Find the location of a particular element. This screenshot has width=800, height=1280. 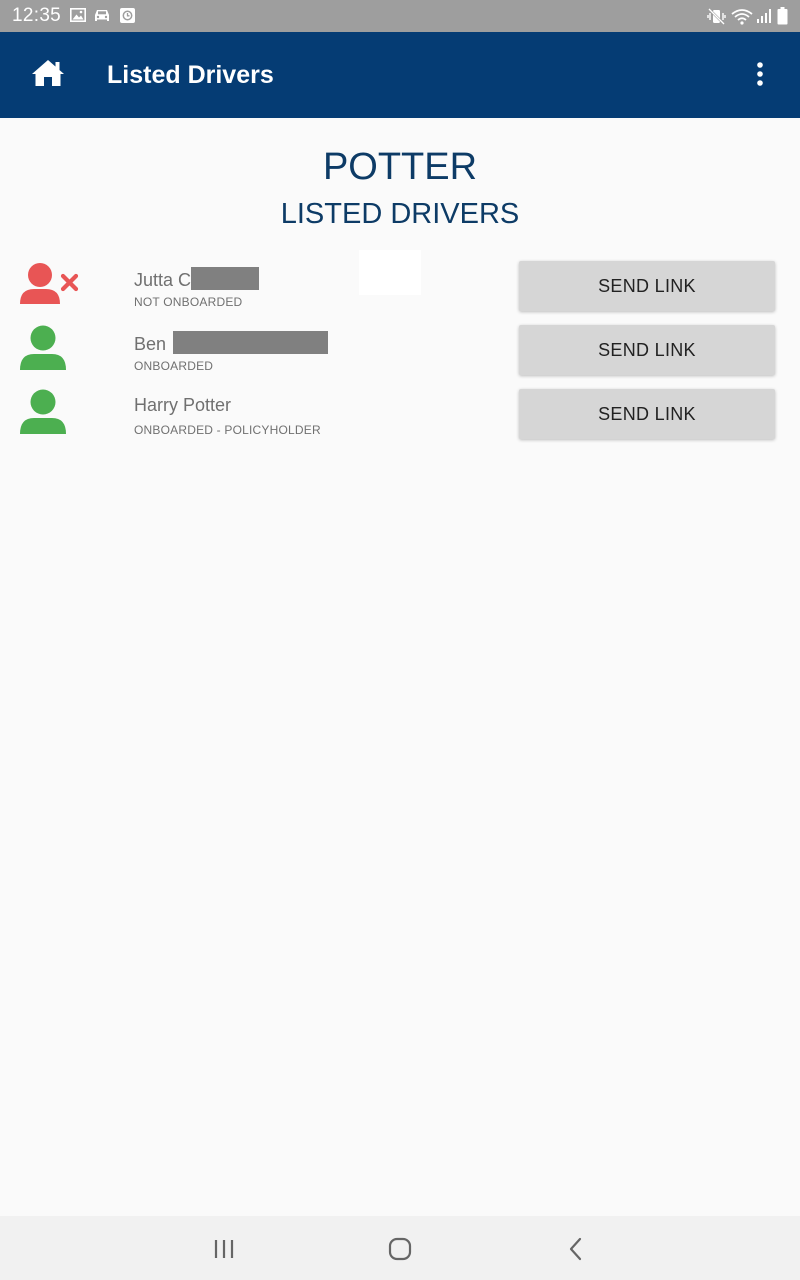

page-subtitle: LISTED DRIVERS is located at coordinates (400, 214).